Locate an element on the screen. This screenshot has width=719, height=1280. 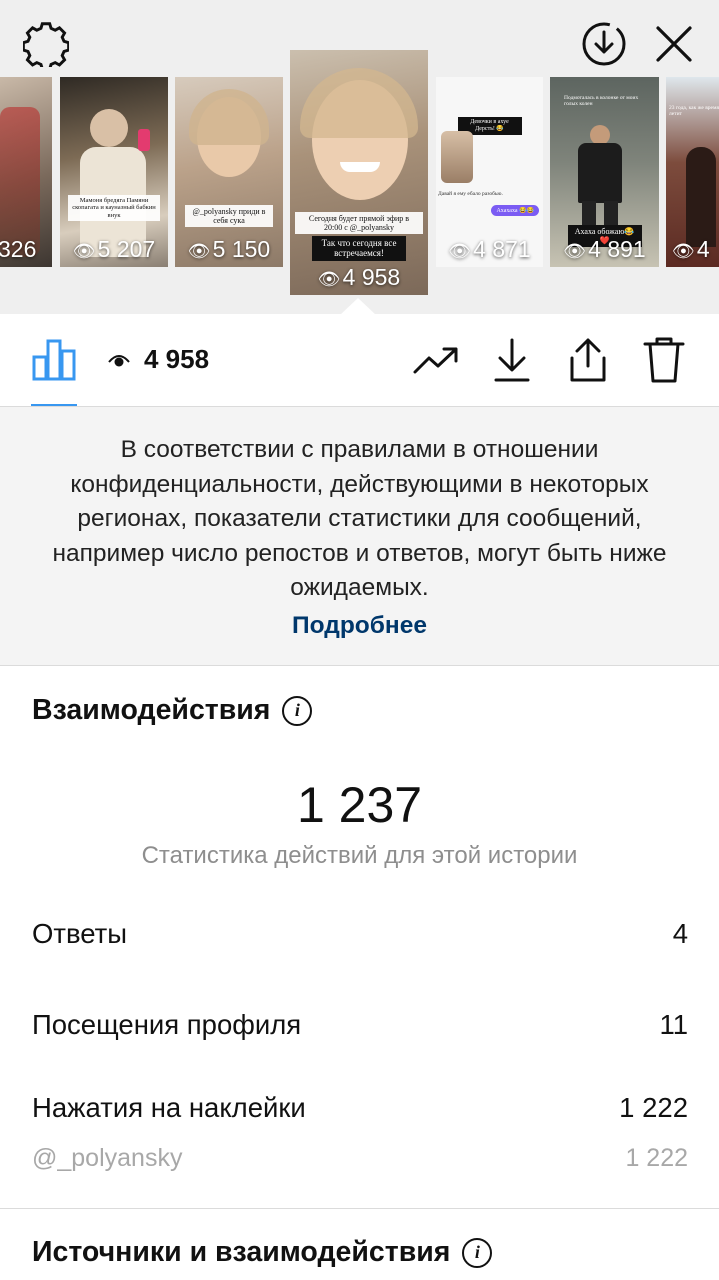
views-counter: 4 958 is located at coordinates (158, 359).